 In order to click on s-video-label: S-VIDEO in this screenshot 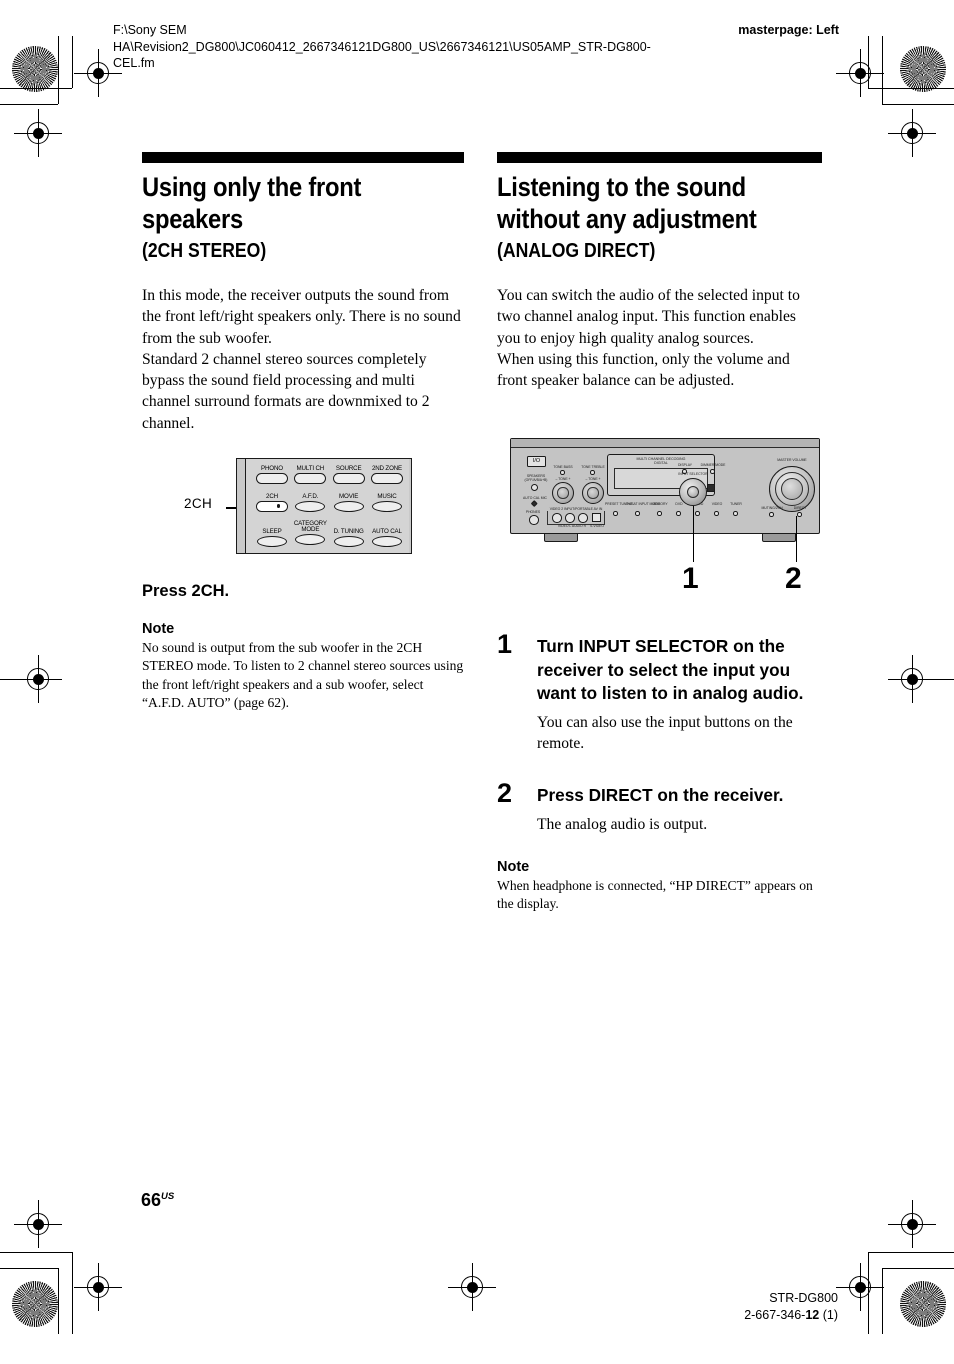, I will do `click(597, 526)`.